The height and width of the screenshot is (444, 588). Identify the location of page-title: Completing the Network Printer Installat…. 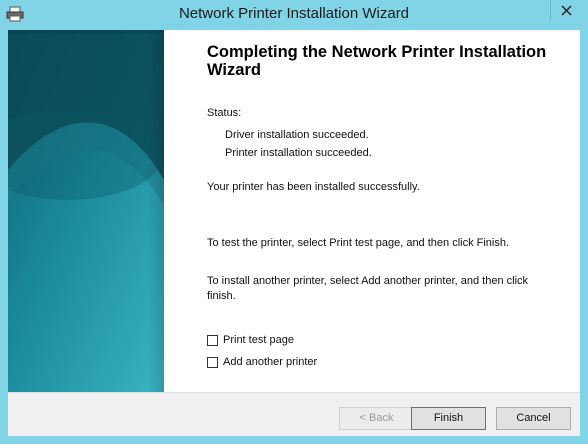
(377, 61).